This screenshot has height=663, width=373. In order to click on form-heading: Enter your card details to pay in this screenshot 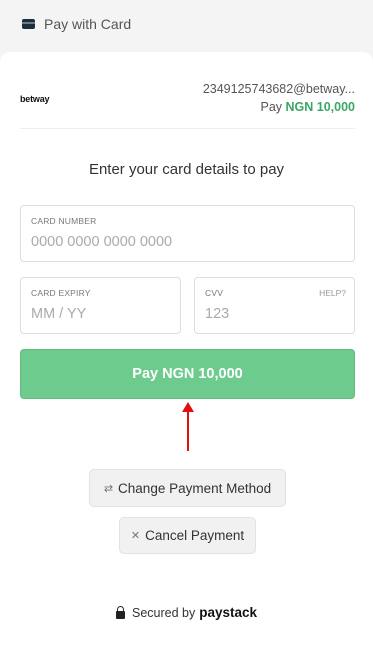, I will do `click(186, 169)`.